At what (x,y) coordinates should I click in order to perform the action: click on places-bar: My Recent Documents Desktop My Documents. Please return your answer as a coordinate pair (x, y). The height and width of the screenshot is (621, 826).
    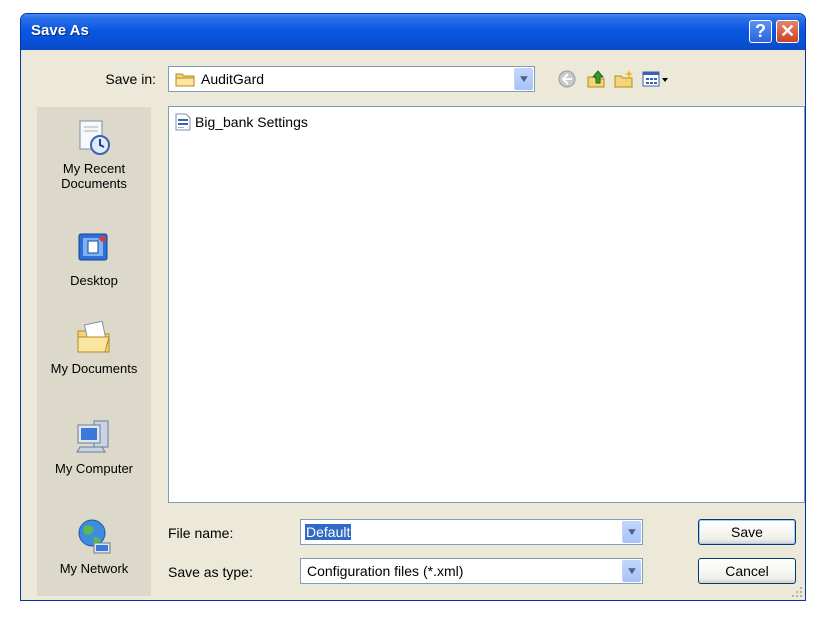
    Looking at the image, I should click on (94, 351).